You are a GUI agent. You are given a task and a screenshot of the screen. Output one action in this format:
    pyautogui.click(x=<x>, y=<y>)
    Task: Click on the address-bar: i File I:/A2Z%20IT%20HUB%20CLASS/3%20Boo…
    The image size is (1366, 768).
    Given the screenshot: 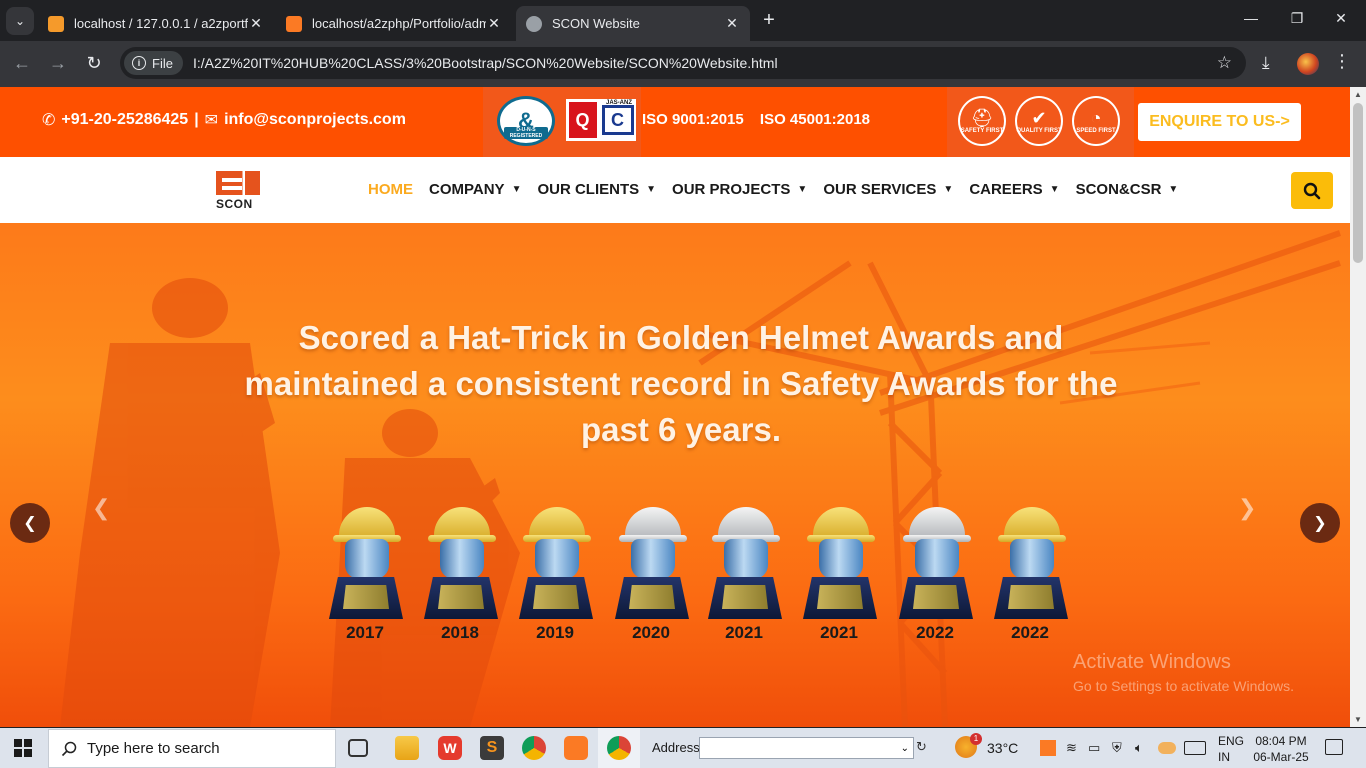 What is the action you would take?
    pyautogui.click(x=683, y=63)
    